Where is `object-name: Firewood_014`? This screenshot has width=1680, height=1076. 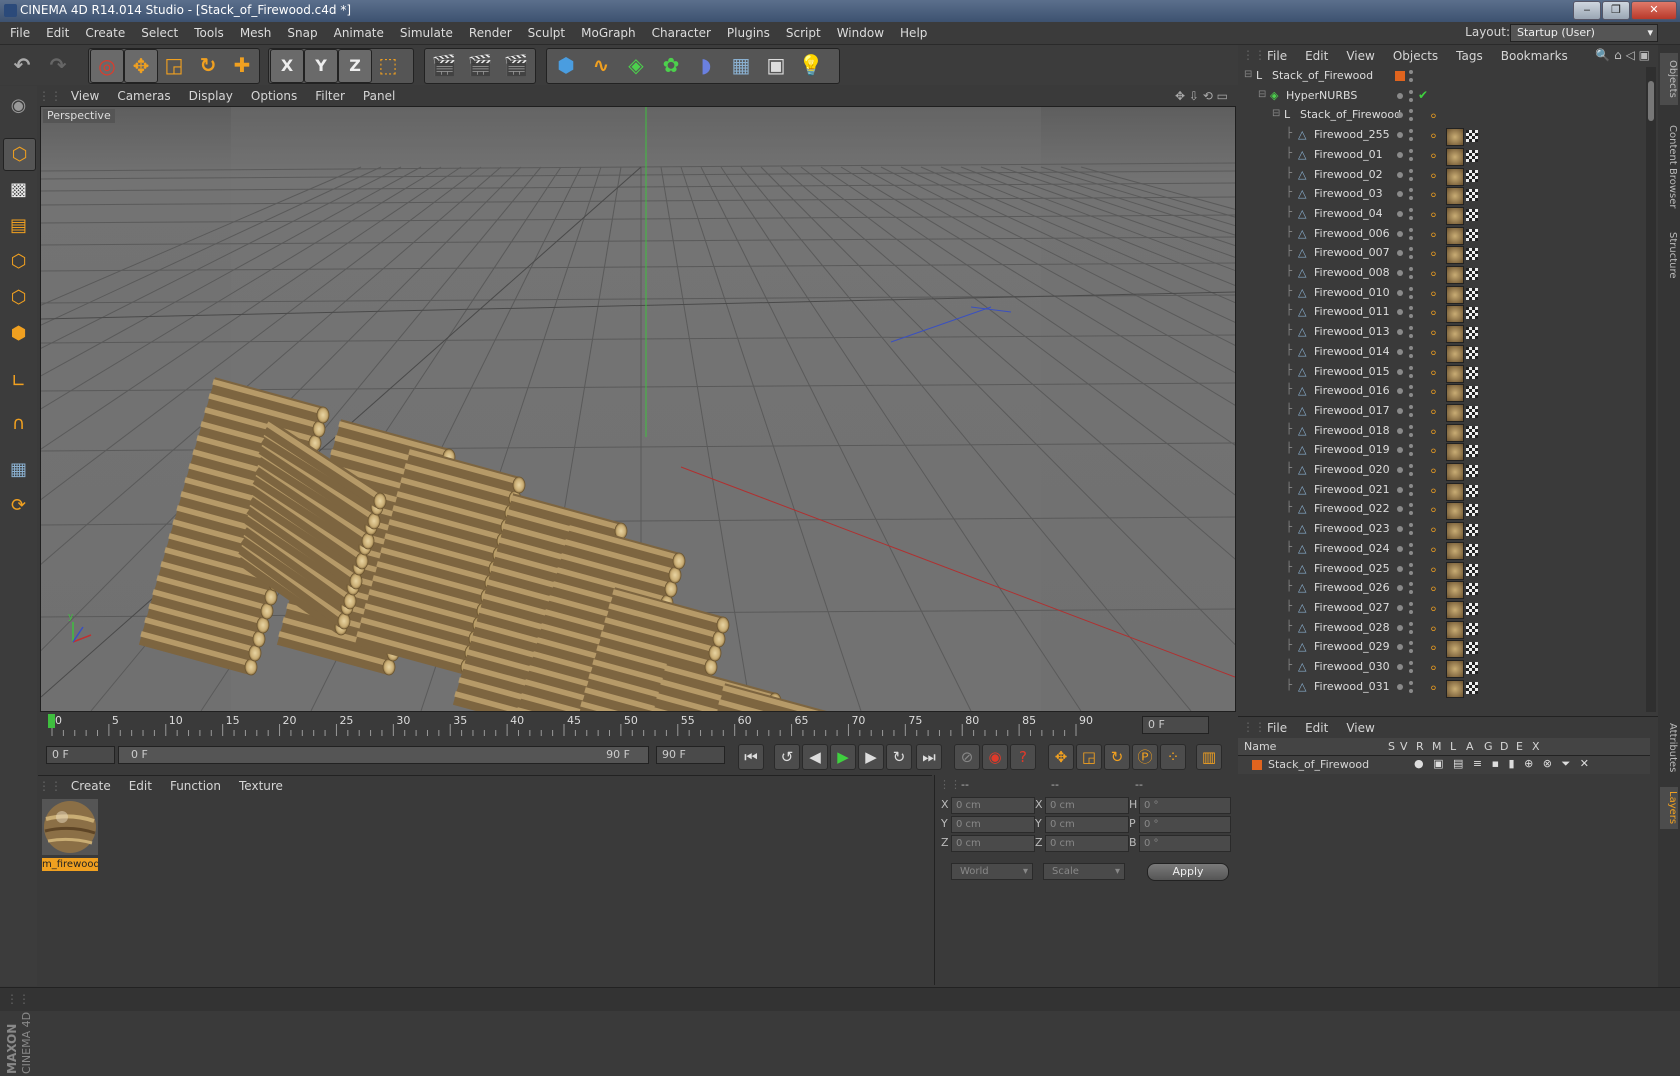
object-name: Firewood_014 is located at coordinates (1352, 351).